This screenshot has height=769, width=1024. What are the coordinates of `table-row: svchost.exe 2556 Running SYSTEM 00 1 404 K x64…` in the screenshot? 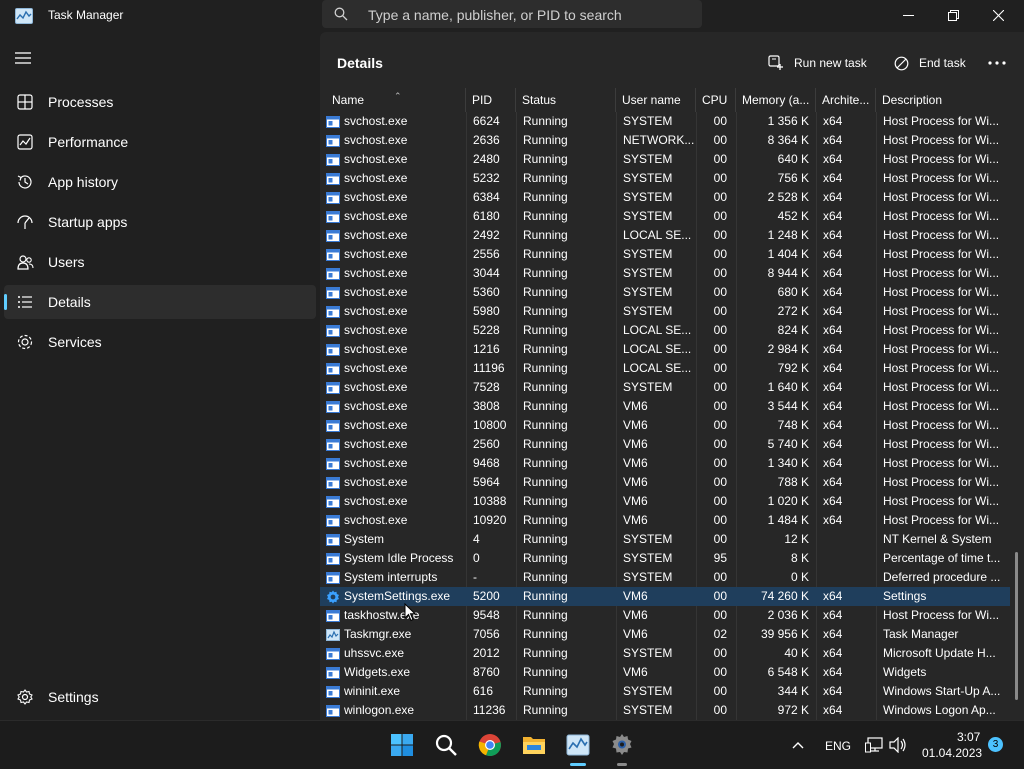 It's located at (665, 254).